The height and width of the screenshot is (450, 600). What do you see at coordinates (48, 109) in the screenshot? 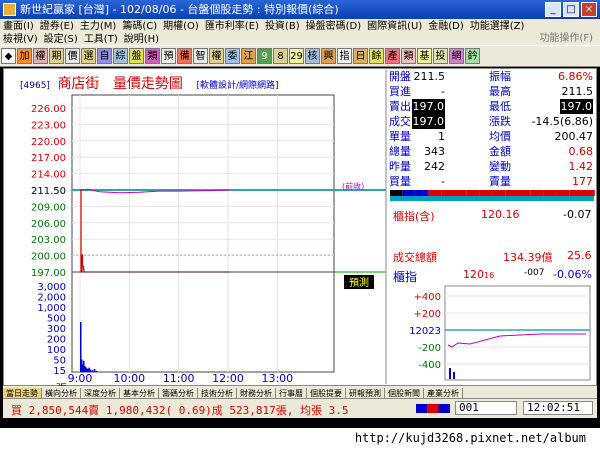
I see `price-tick-label: 226.00` at bounding box center [48, 109].